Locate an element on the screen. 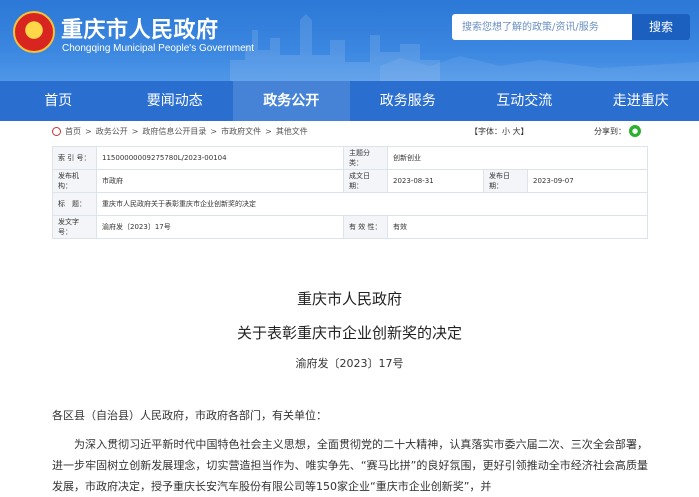  breadcrumb-home: 首页 is located at coordinates (73, 131).